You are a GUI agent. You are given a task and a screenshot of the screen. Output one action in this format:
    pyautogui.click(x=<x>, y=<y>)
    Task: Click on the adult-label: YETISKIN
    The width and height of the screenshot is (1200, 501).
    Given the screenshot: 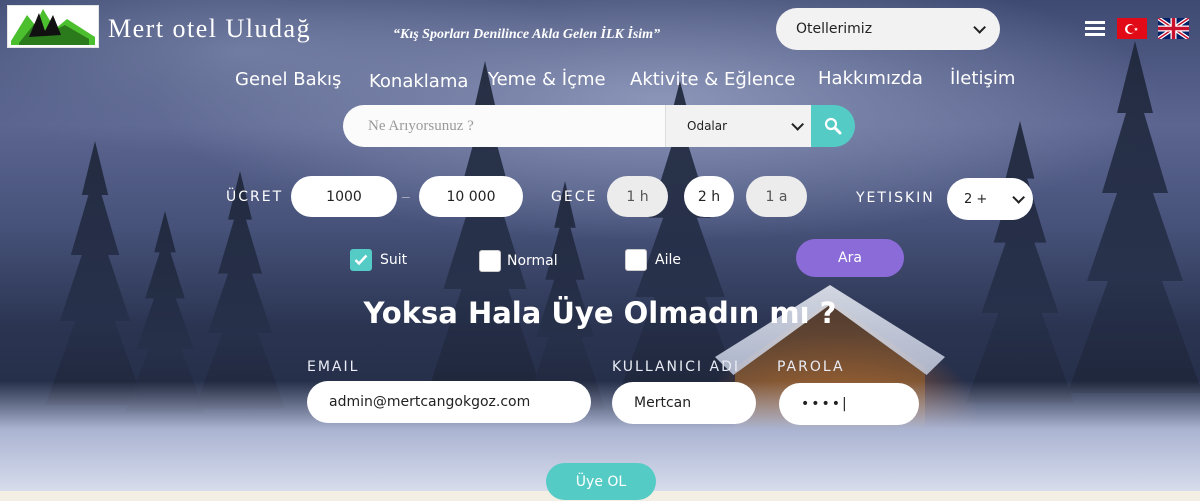 What is the action you would take?
    pyautogui.click(x=895, y=198)
    